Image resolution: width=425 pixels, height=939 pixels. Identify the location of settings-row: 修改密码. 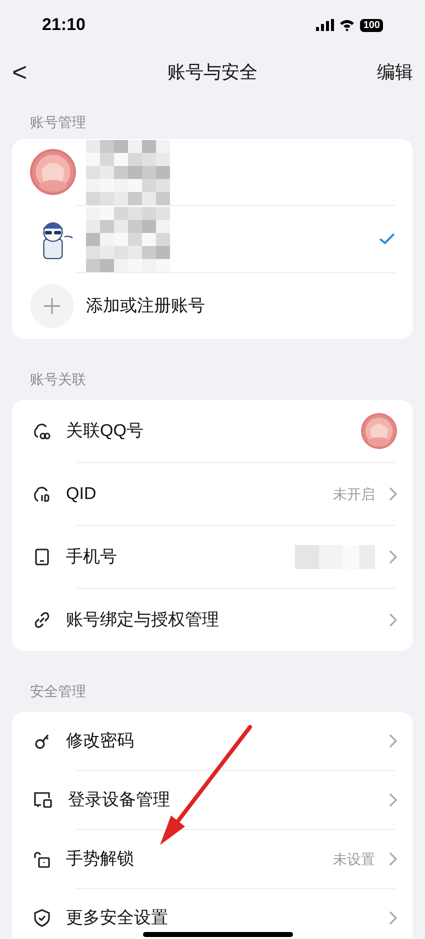
(212, 741).